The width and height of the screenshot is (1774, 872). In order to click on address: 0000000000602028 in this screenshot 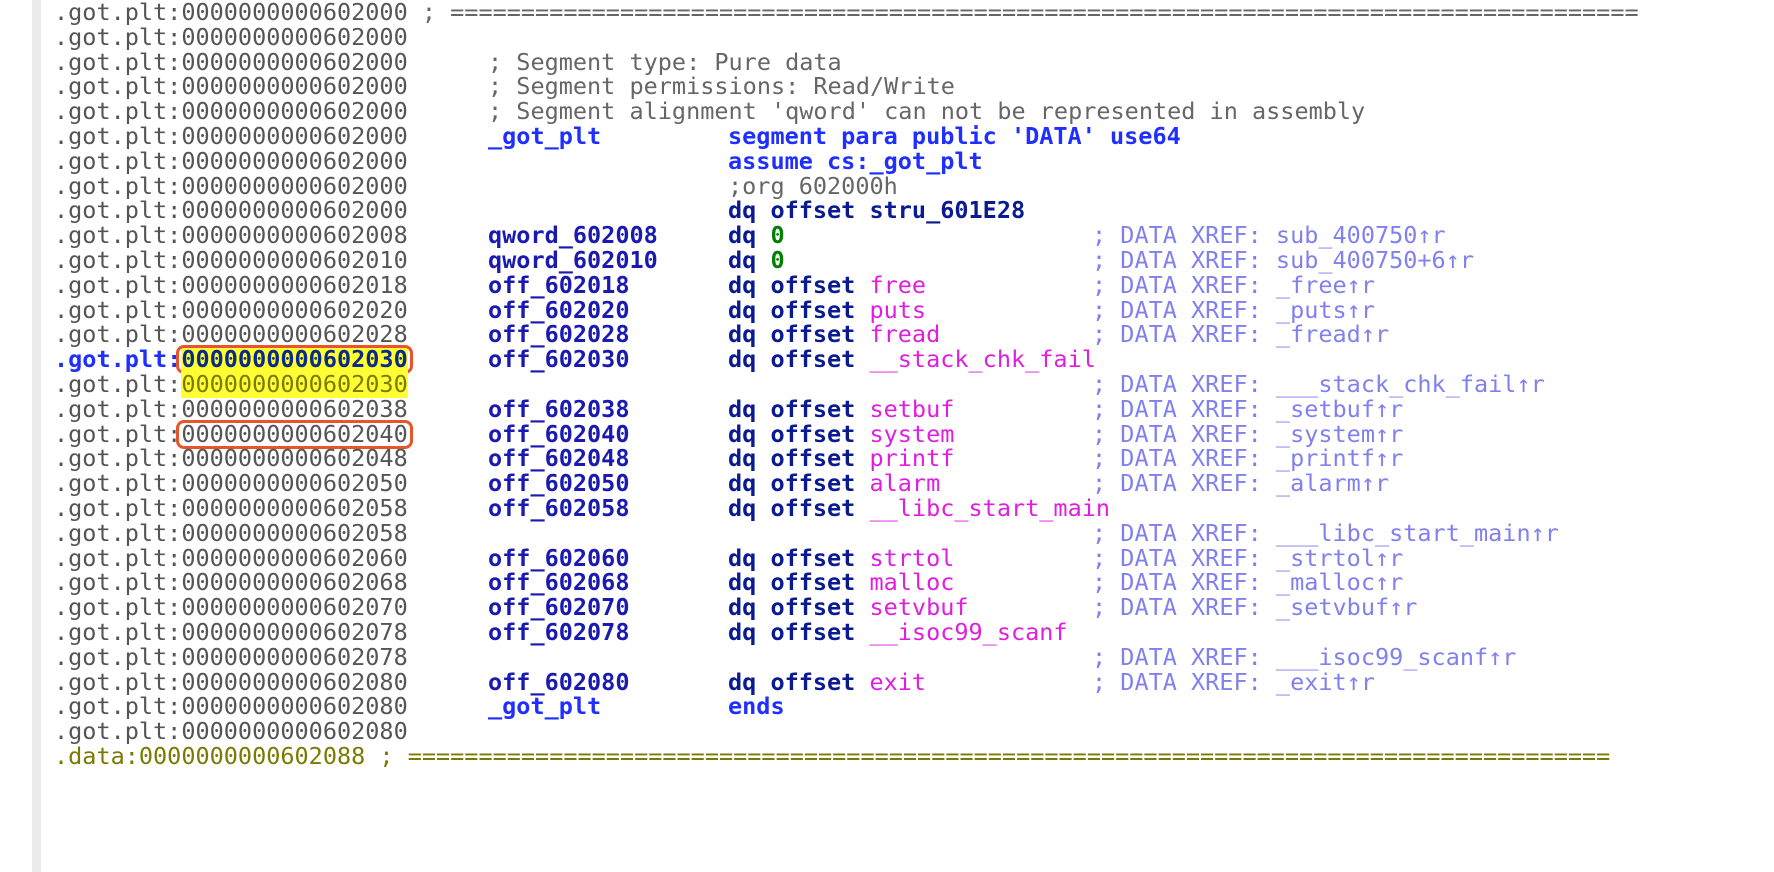, I will do `click(294, 334)`.